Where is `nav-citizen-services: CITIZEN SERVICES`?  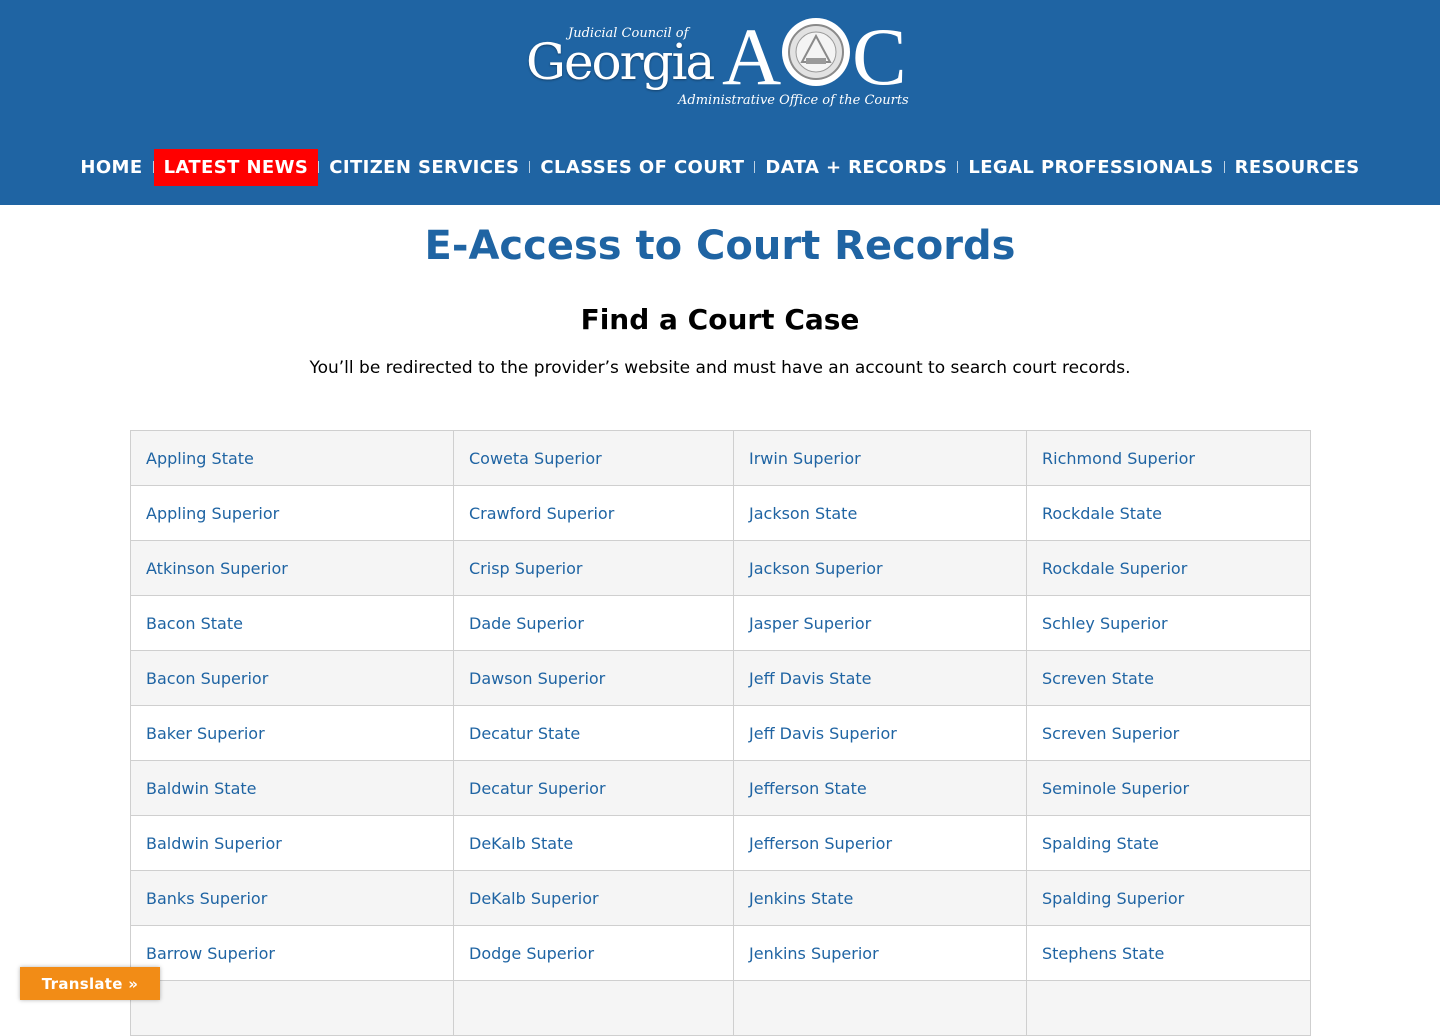 nav-citizen-services: CITIZEN SERVICES is located at coordinates (424, 167).